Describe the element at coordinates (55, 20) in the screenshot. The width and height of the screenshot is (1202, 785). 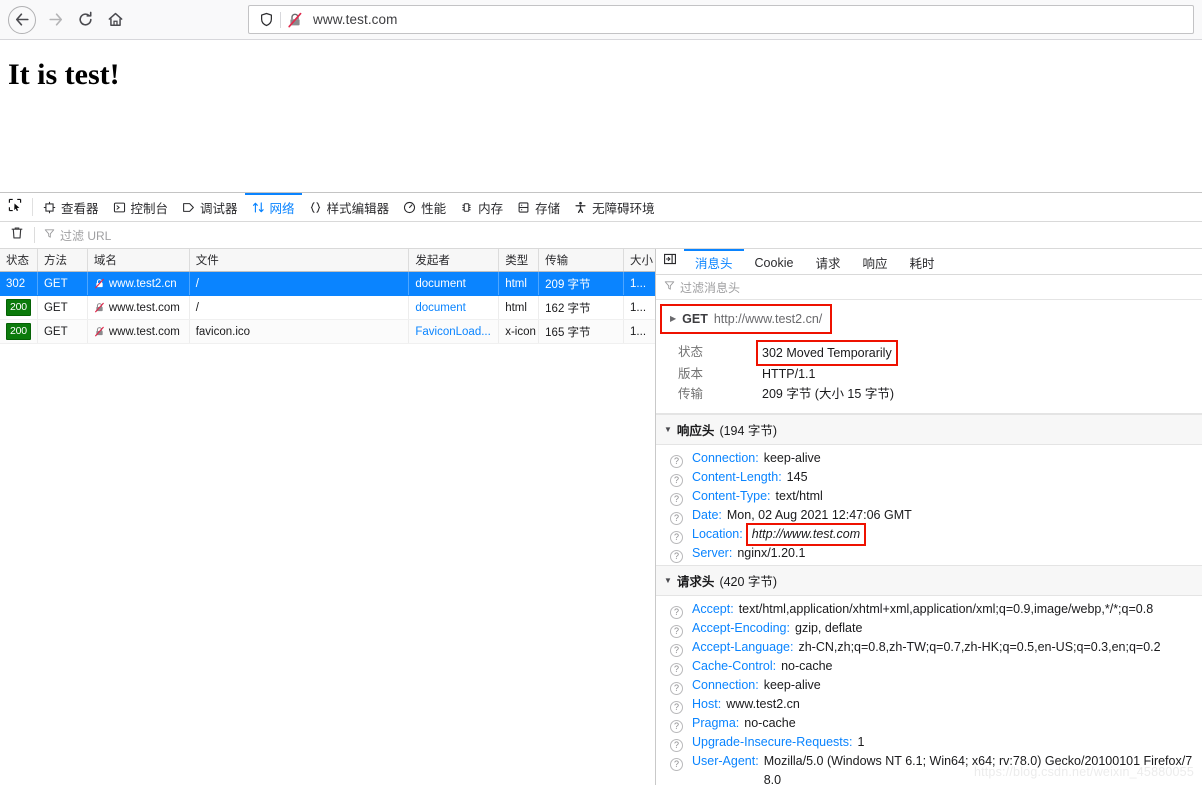
I see `forward-button` at that location.